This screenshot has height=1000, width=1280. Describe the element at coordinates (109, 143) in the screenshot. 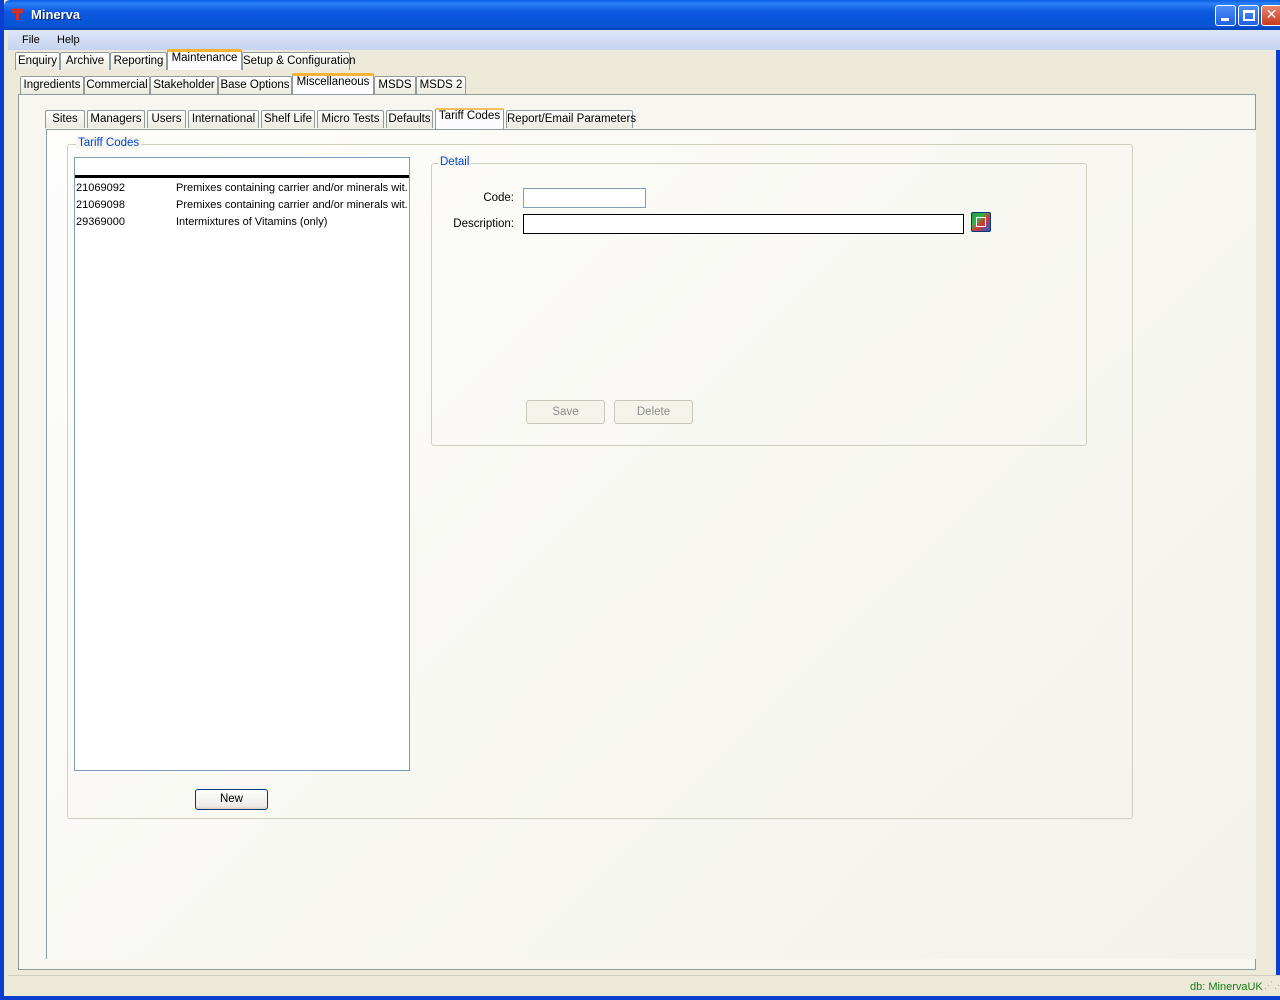

I see `tariff-codes-group-title: Tariff Codes` at that location.